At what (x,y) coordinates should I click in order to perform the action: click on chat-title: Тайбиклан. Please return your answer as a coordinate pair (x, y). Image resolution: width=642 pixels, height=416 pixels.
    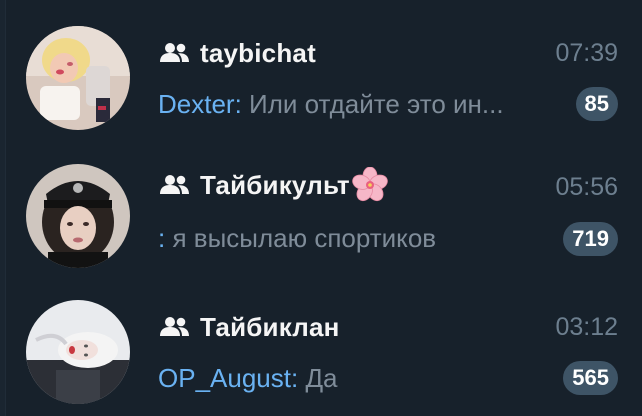
    Looking at the image, I should click on (270, 326).